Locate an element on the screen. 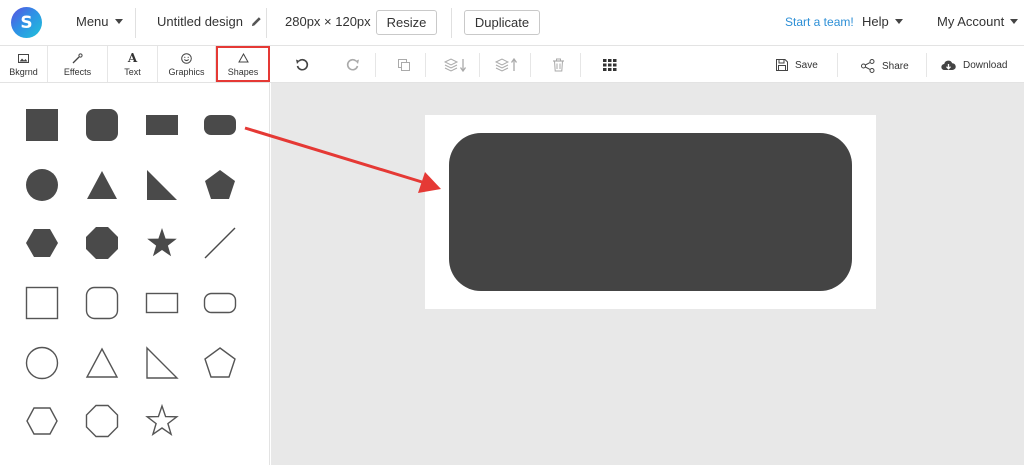 The width and height of the screenshot is (1024, 465). filled-octagon-shape is located at coordinates (102, 243).